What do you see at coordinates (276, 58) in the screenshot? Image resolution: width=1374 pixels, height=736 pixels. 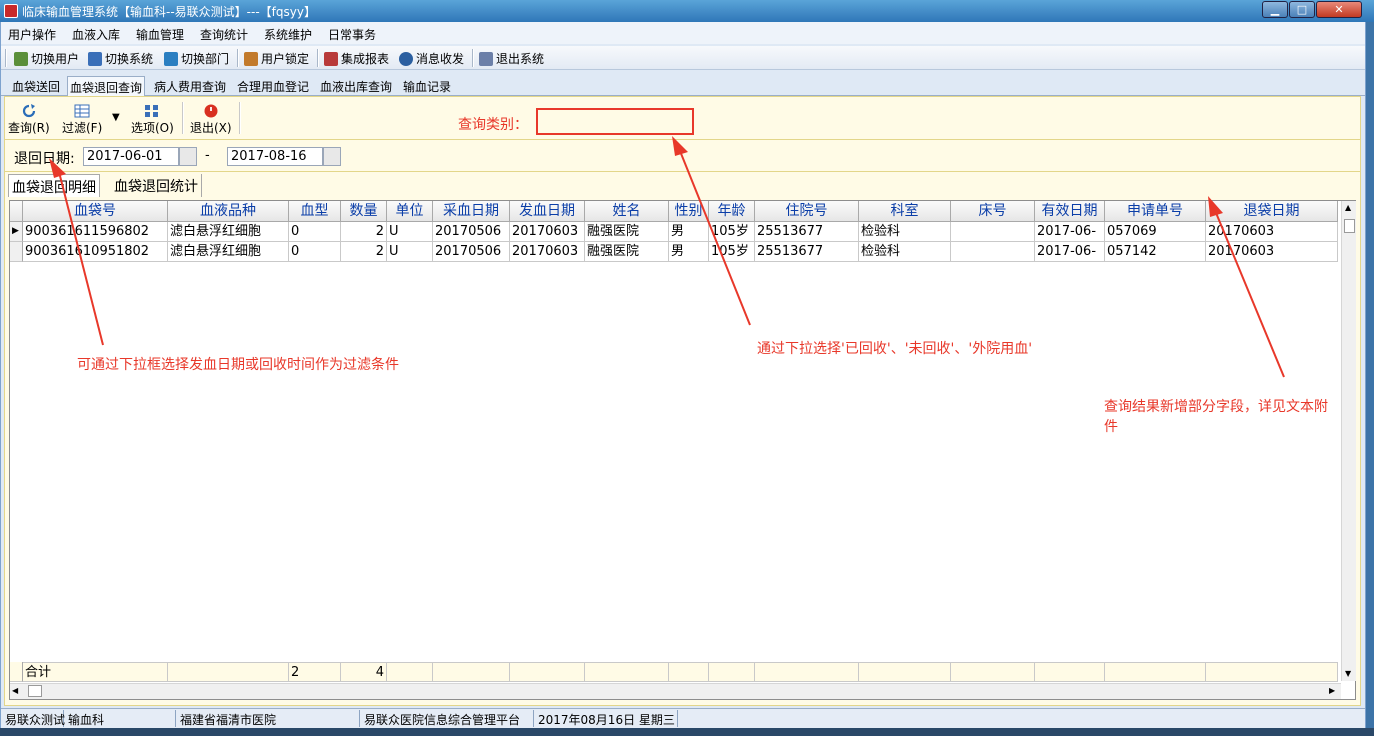 I see `user-lock-button: 用户锁定` at bounding box center [276, 58].